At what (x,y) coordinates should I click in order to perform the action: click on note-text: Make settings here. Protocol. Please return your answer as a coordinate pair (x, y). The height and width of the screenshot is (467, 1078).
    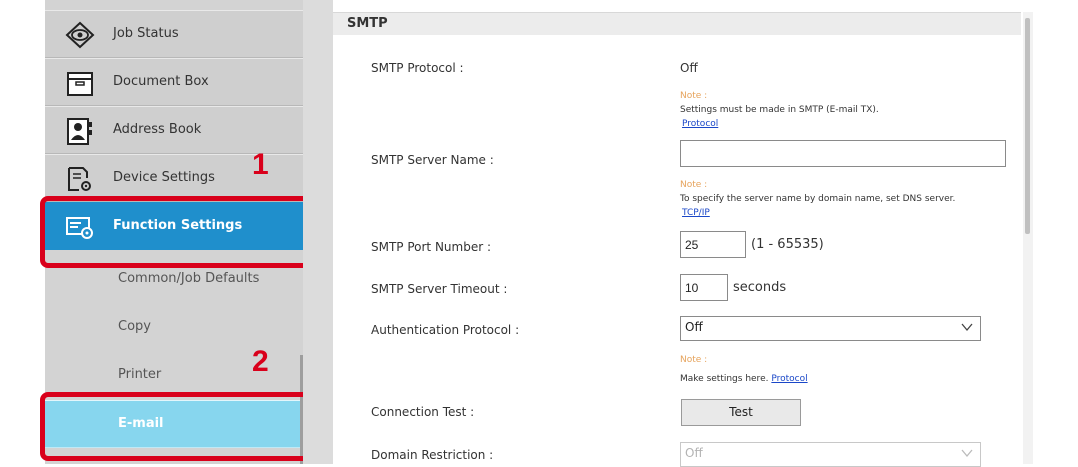
    Looking at the image, I should click on (744, 379).